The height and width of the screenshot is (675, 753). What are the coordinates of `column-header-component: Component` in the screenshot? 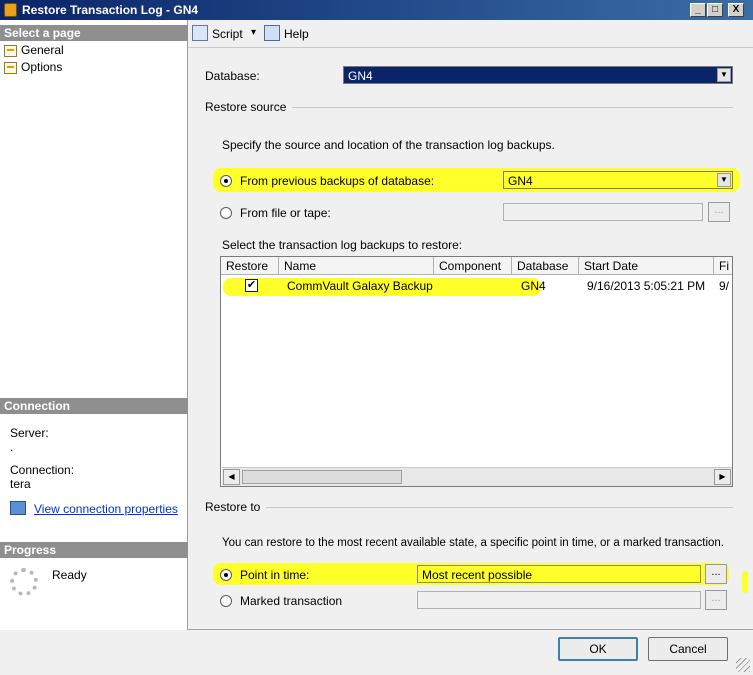 It's located at (473, 266).